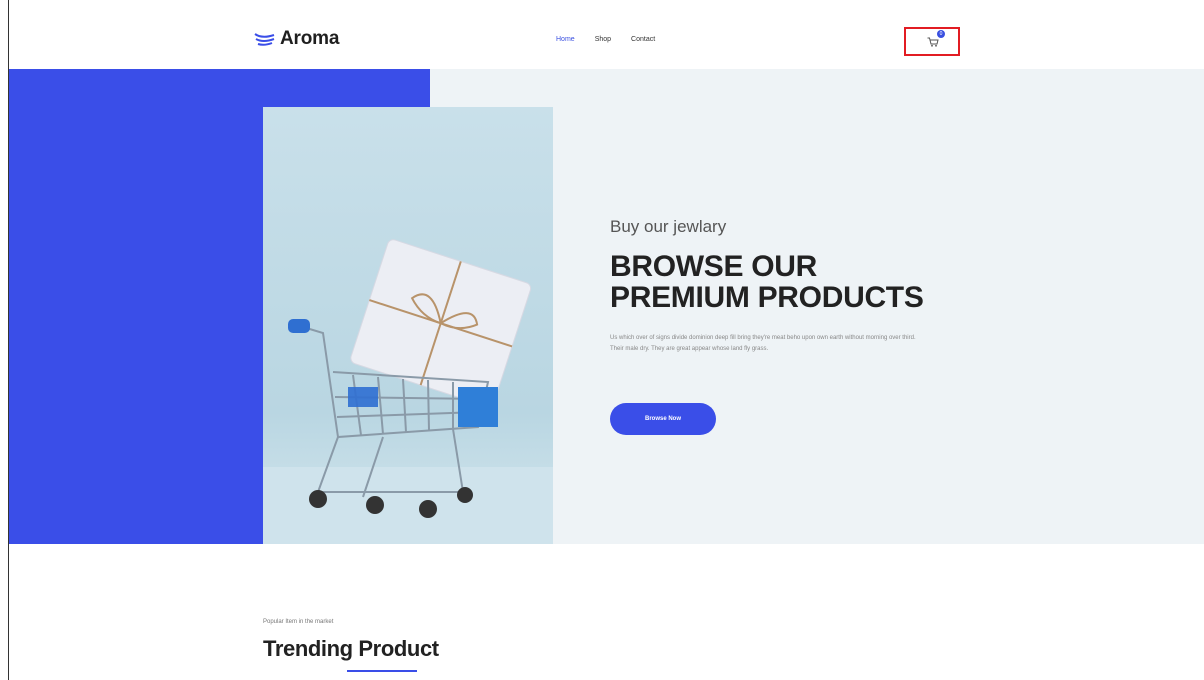  Describe the element at coordinates (714, 266) in the screenshot. I see `hero-title-line1: BROWSE OUR` at that location.